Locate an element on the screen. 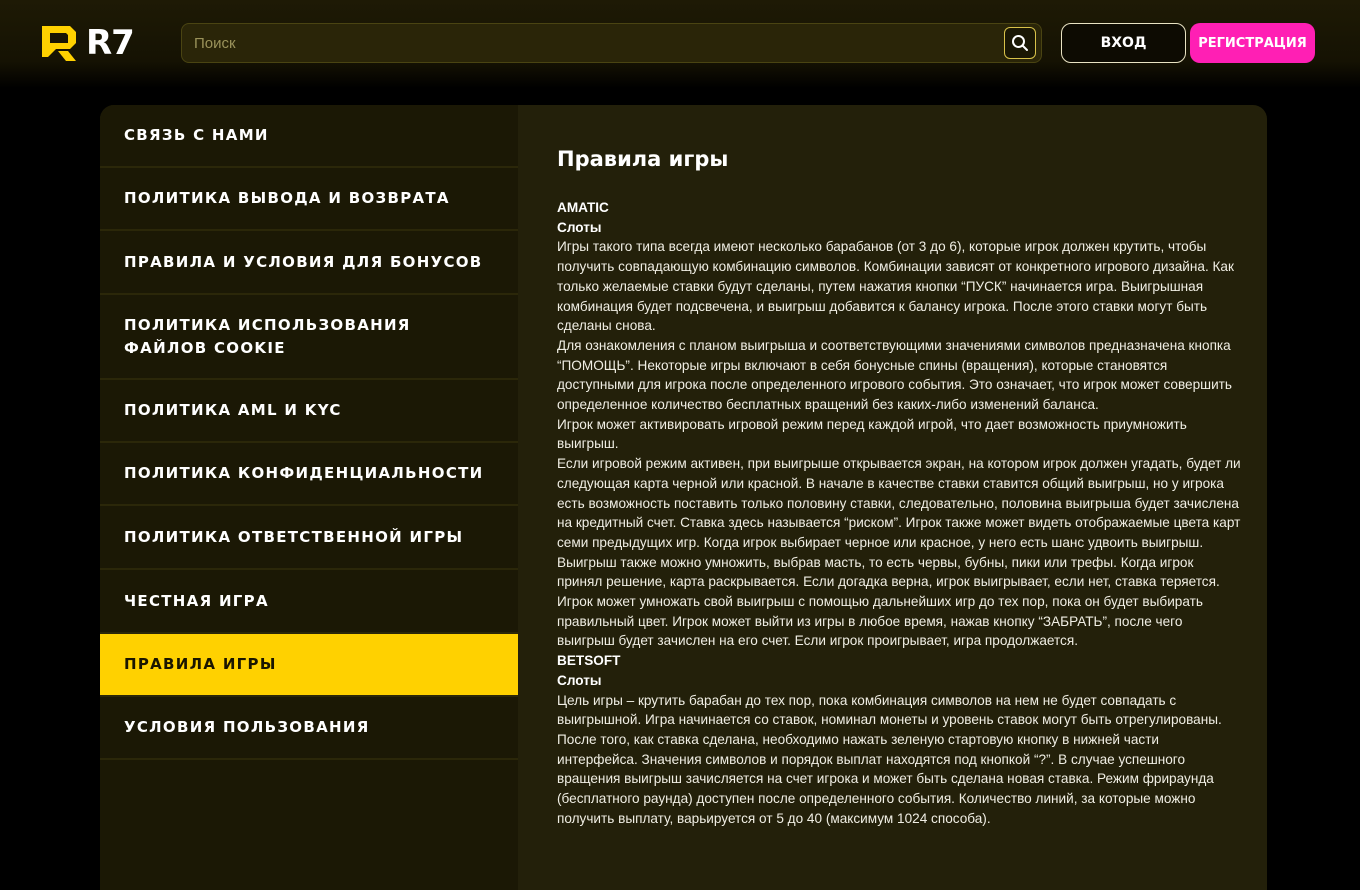 The image size is (1360, 890). search-icon is located at coordinates (1020, 43).